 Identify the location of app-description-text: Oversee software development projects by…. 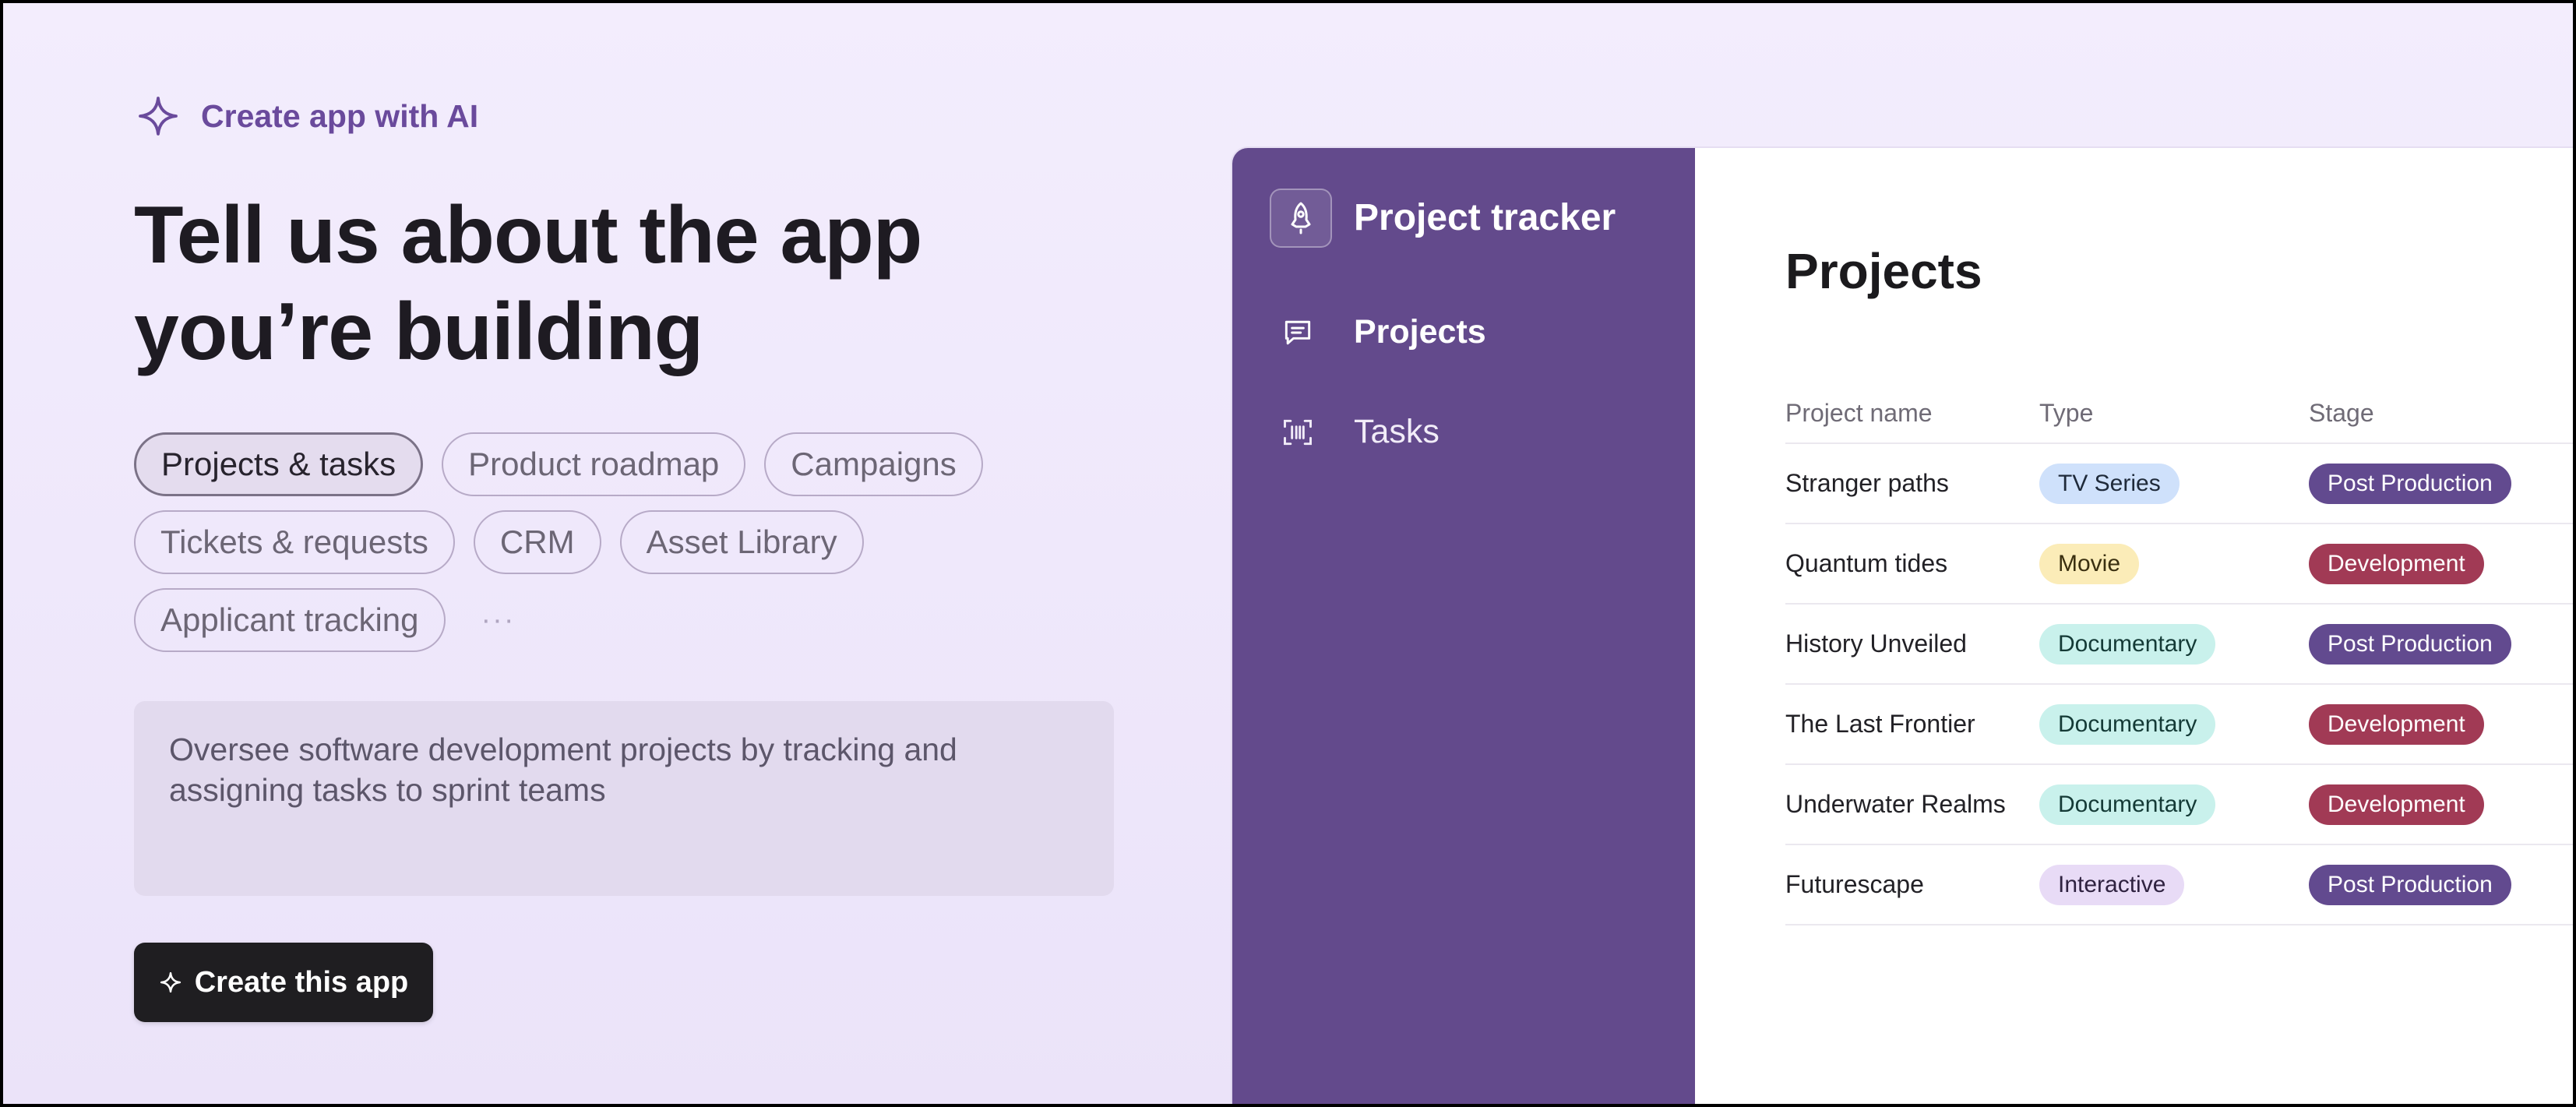
(563, 770).